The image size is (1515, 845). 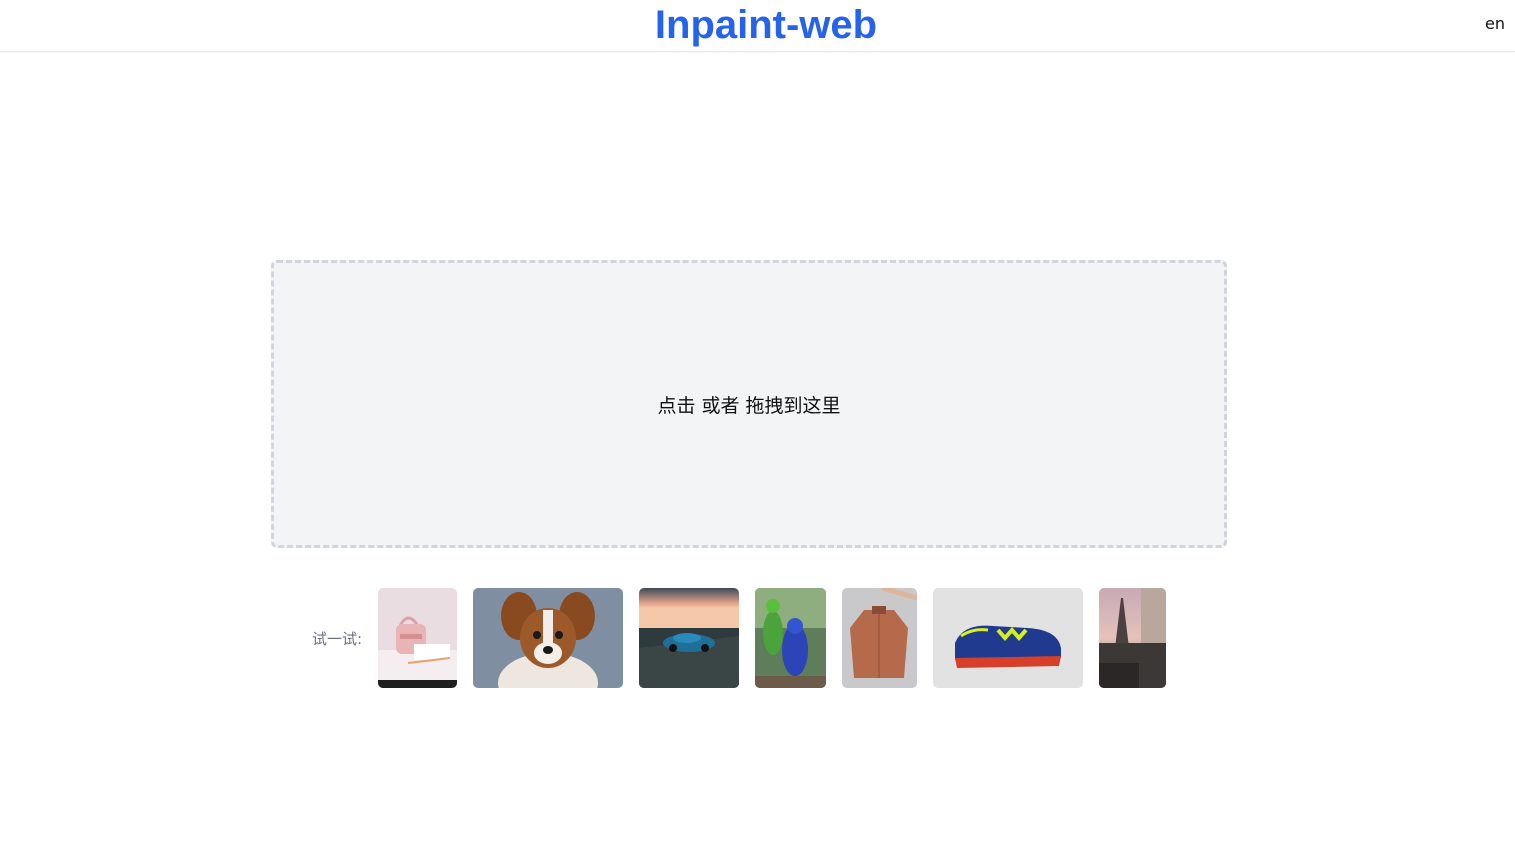 What do you see at coordinates (1008, 638) in the screenshot?
I see `sample-image-sneaker` at bounding box center [1008, 638].